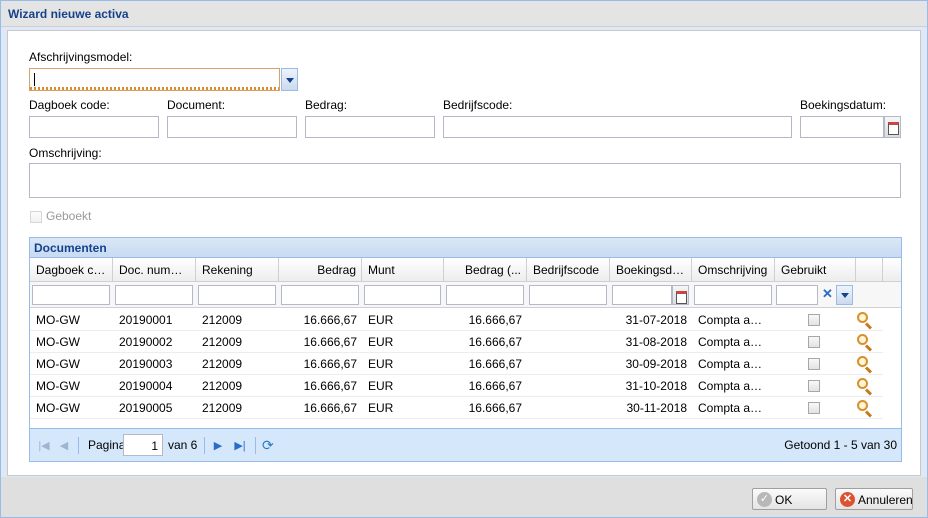 This screenshot has width=928, height=518. What do you see at coordinates (107, 445) in the screenshot?
I see `page-label: Pagina` at bounding box center [107, 445].